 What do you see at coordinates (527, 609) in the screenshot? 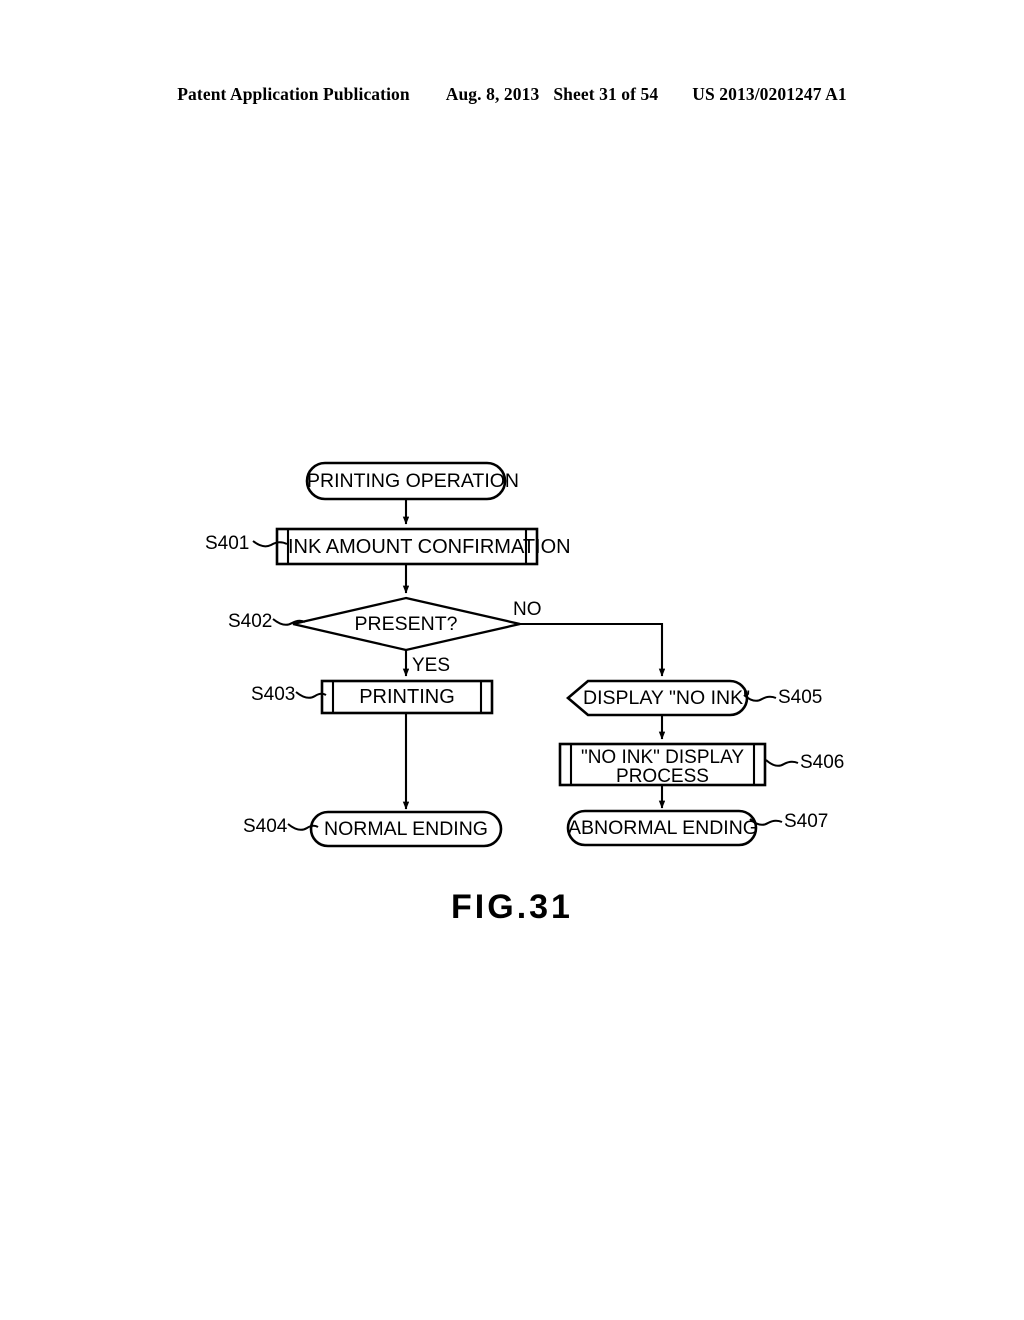
I see `branch-label-no: NO` at bounding box center [527, 609].